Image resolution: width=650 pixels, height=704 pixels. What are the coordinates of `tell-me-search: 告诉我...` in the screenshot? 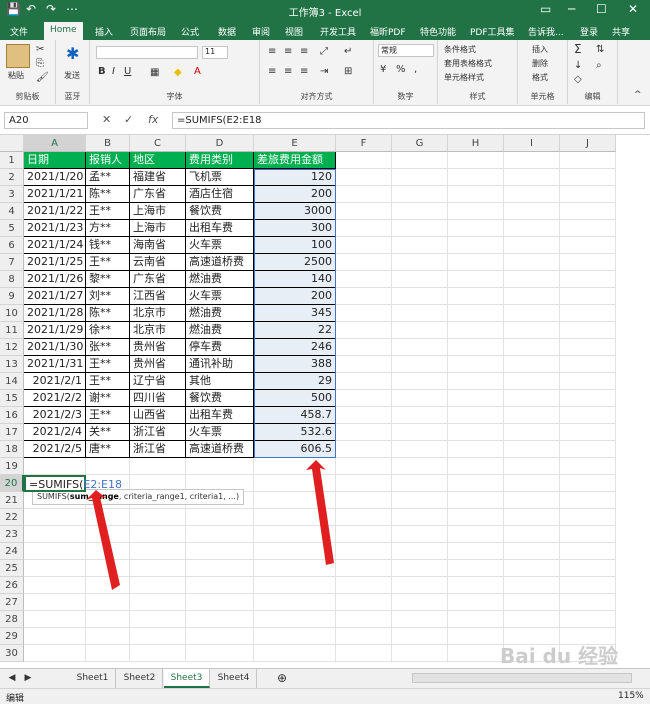 It's located at (546, 31).